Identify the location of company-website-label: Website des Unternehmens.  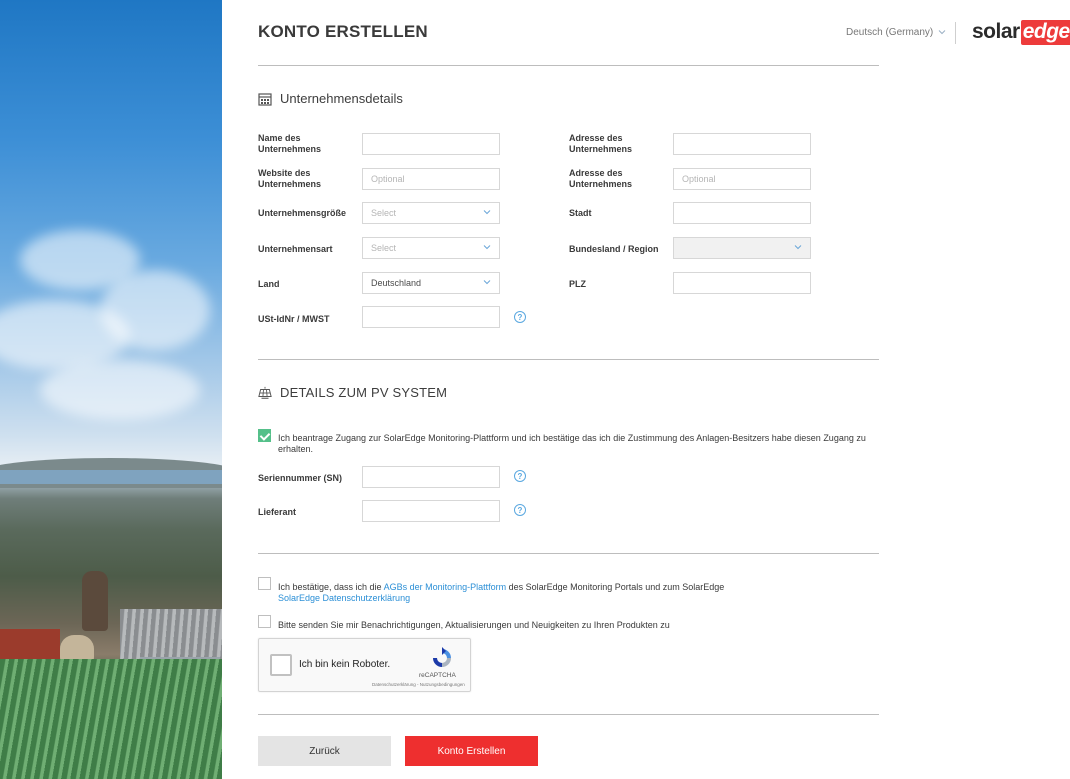
(290, 178).